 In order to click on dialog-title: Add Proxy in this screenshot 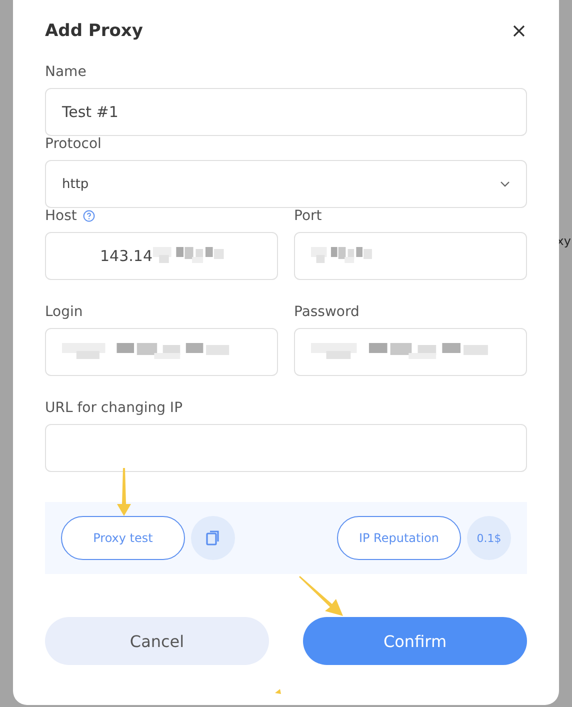, I will do `click(94, 31)`.